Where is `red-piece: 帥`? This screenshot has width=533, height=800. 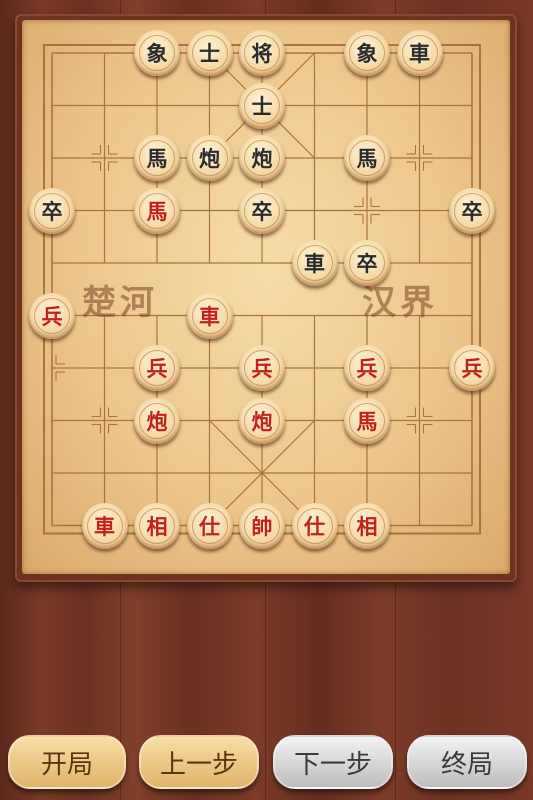
red-piece: 帥 is located at coordinates (262, 525).